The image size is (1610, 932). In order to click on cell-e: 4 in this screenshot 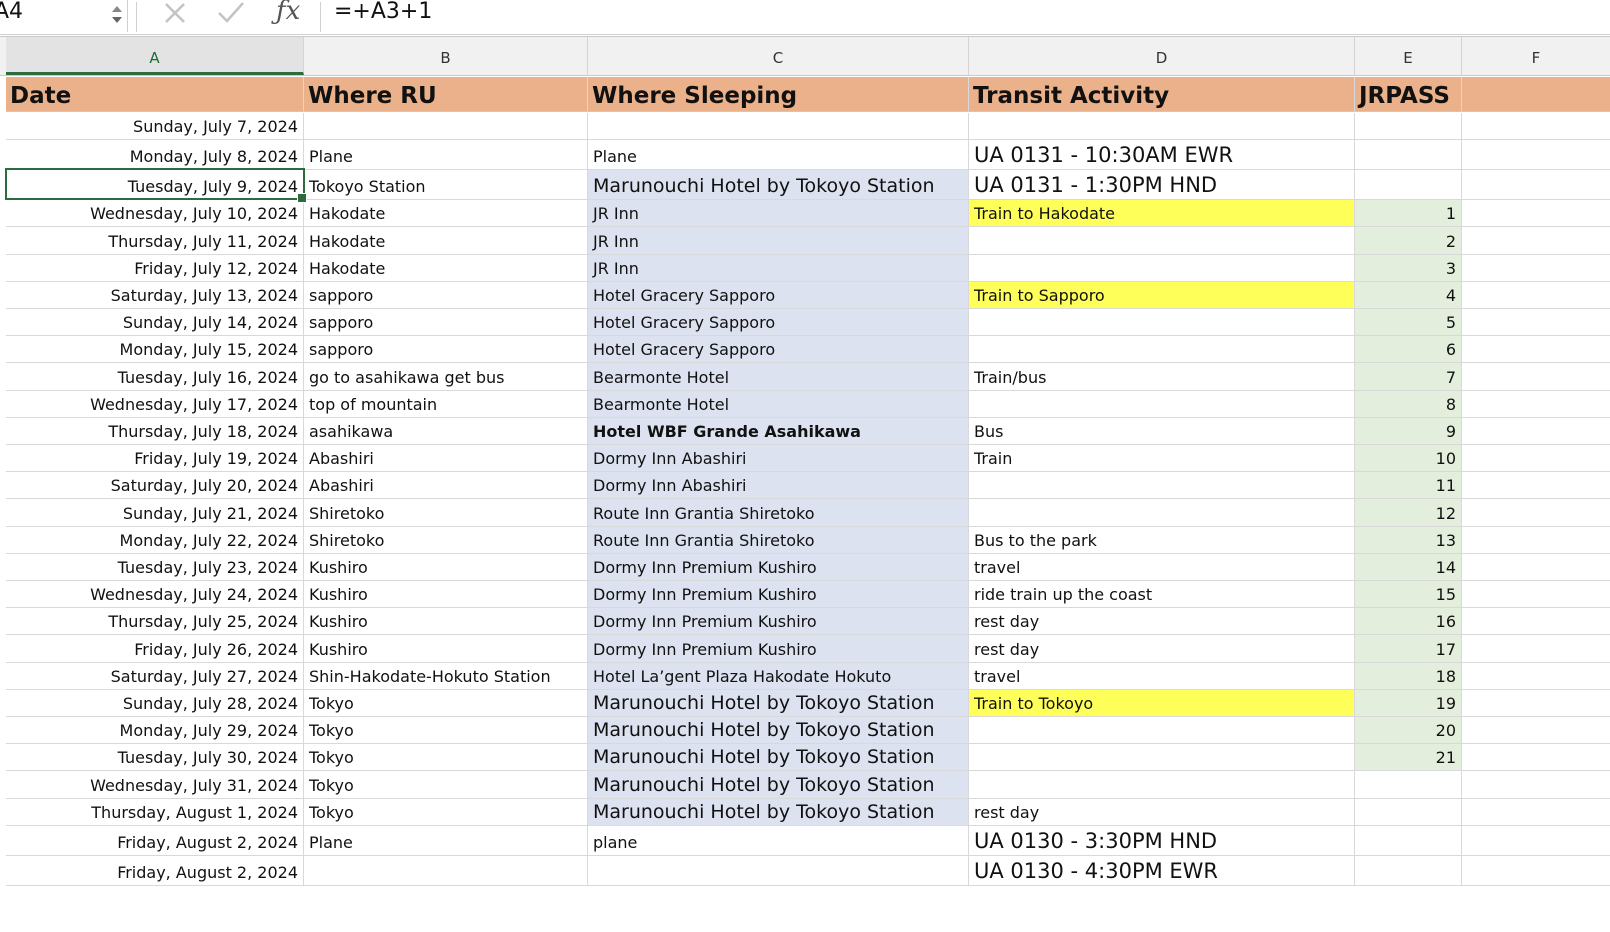, I will do `click(1408, 295)`.